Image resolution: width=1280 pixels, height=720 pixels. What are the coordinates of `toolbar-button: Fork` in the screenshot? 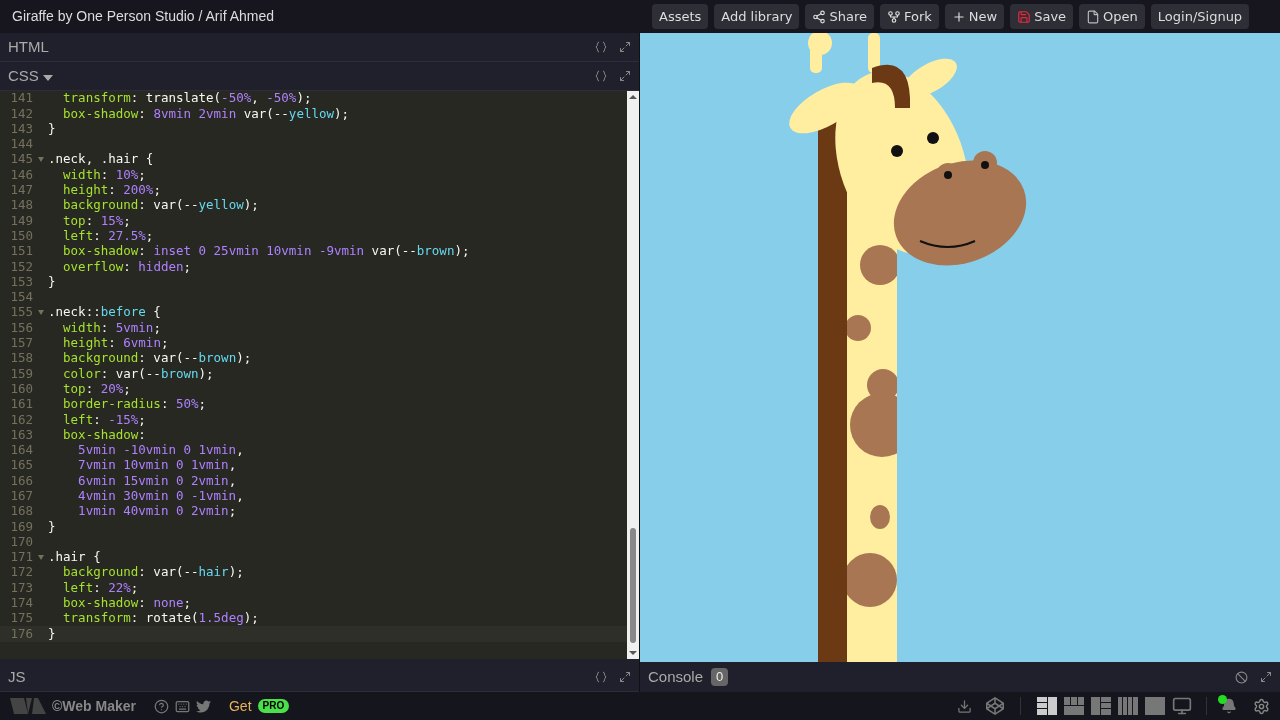 It's located at (909, 16).